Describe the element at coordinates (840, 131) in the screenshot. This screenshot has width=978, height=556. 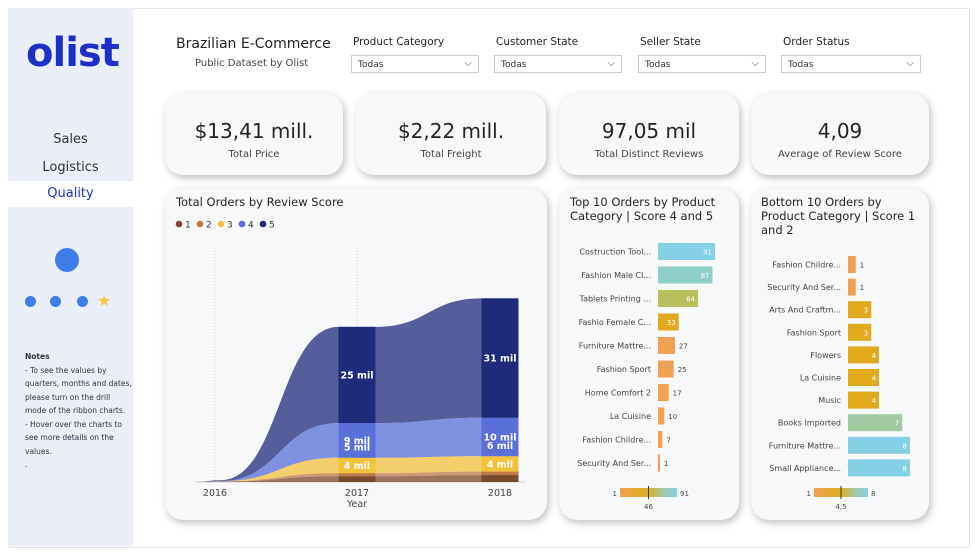
I see `kpi-value: 4,09` at that location.